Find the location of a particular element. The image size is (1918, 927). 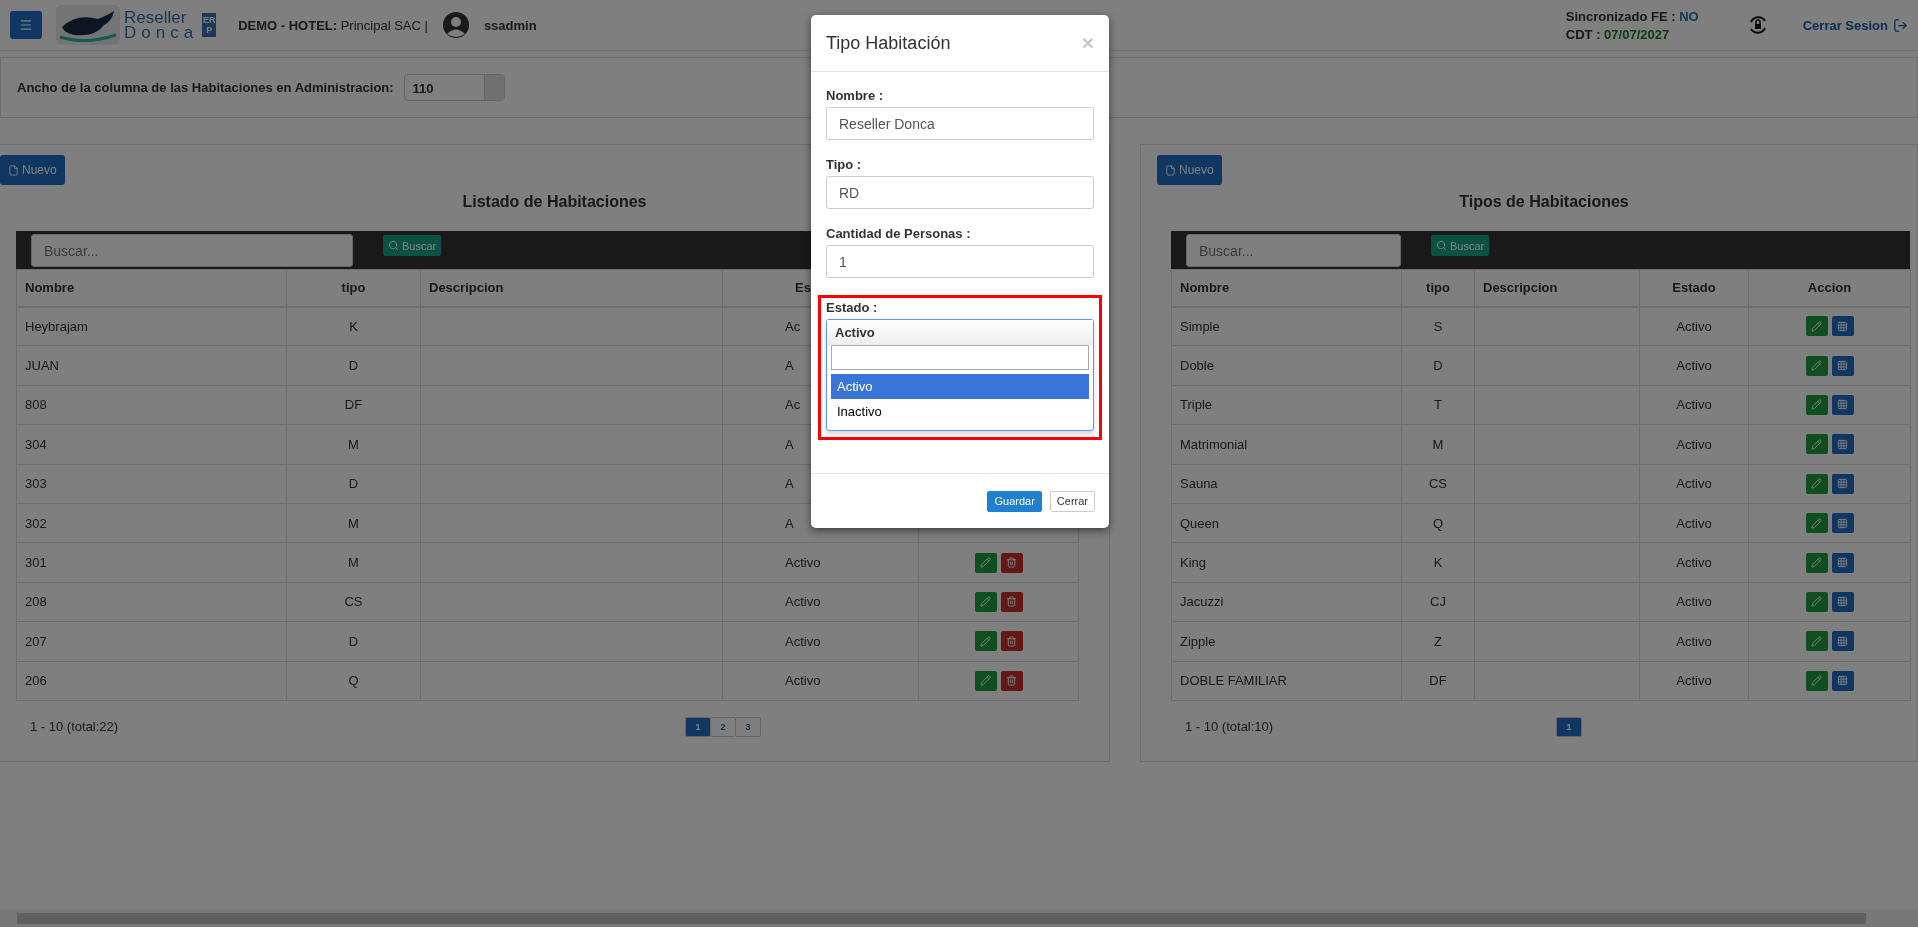

field-label: Nombre : is located at coordinates (855, 95).